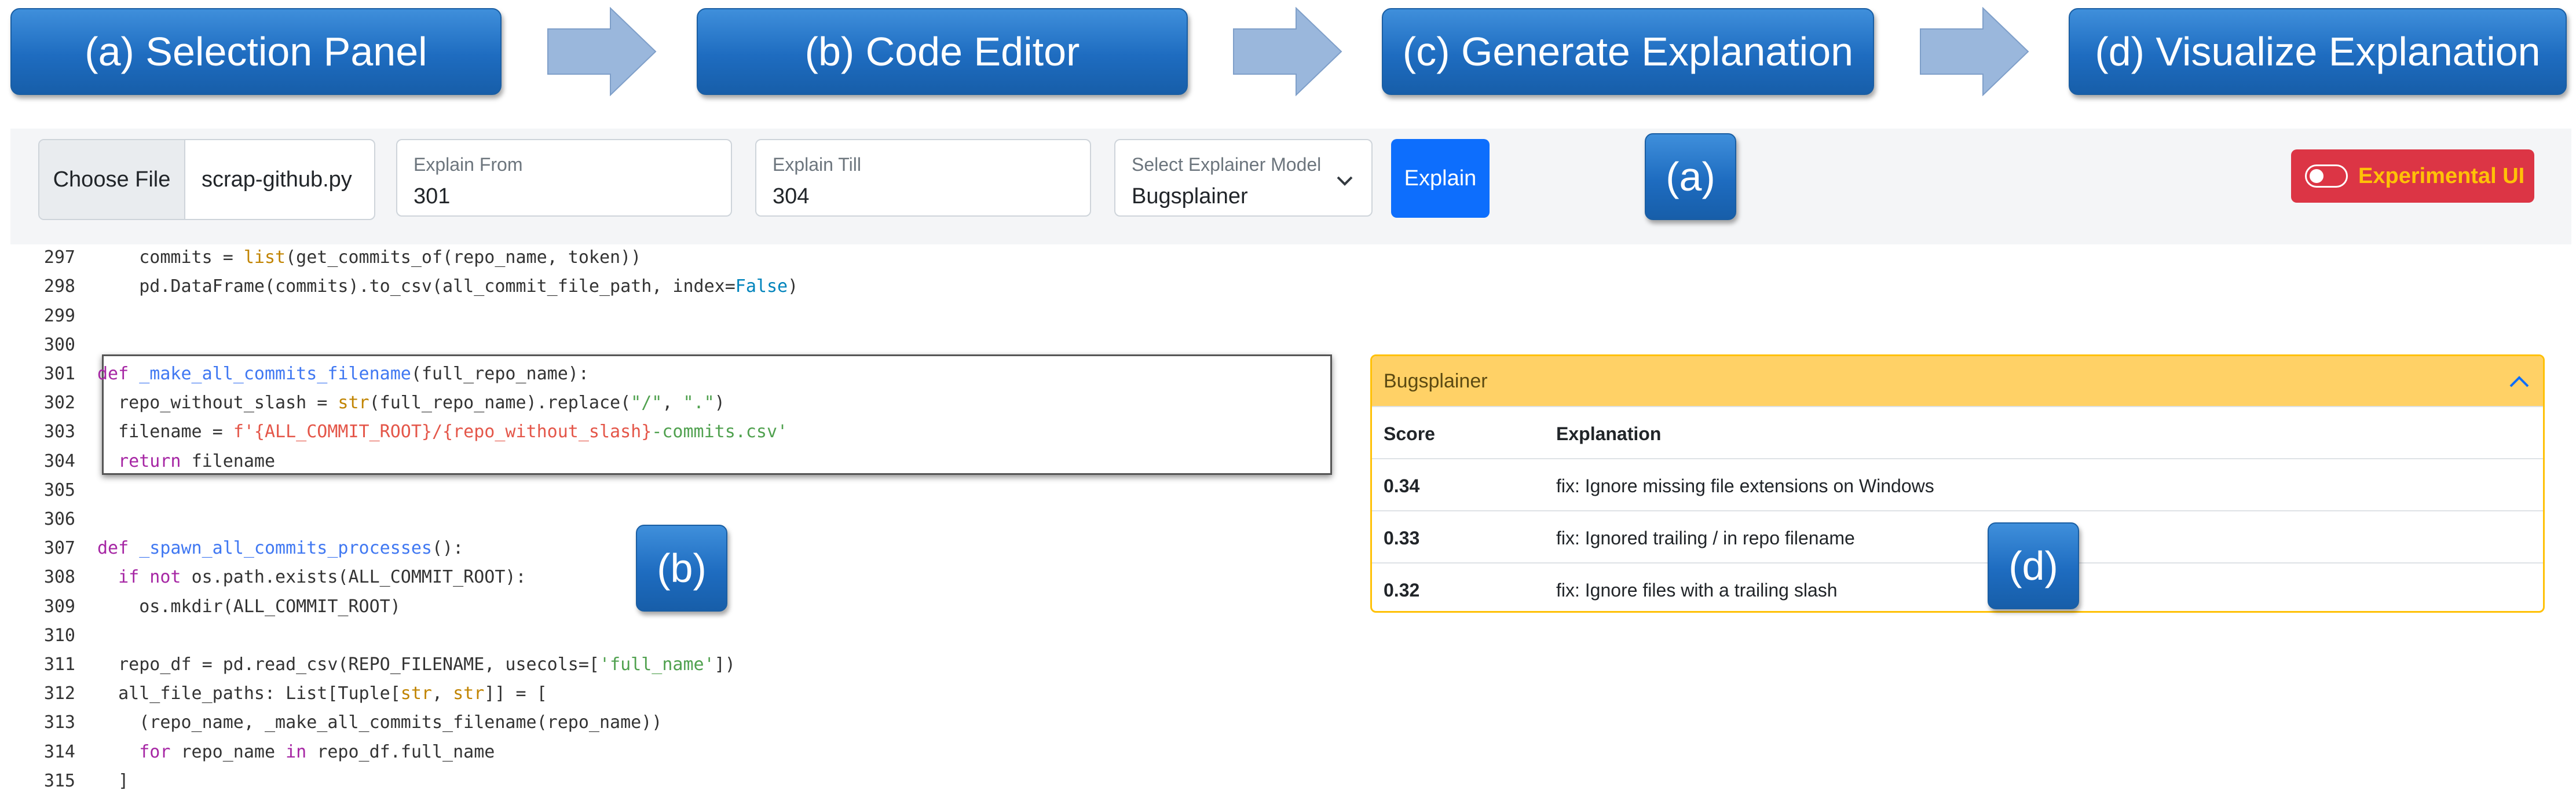 The height and width of the screenshot is (794, 2576). What do you see at coordinates (564, 178) in the screenshot?
I see `explain-from-field: Explain From 301` at bounding box center [564, 178].